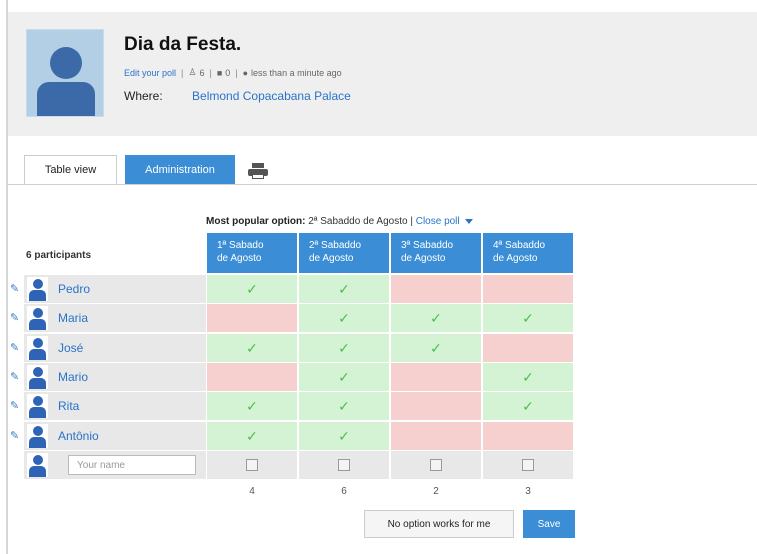 This screenshot has width=757, height=554. I want to click on participant-row: ✎ Maria, so click(108, 318).